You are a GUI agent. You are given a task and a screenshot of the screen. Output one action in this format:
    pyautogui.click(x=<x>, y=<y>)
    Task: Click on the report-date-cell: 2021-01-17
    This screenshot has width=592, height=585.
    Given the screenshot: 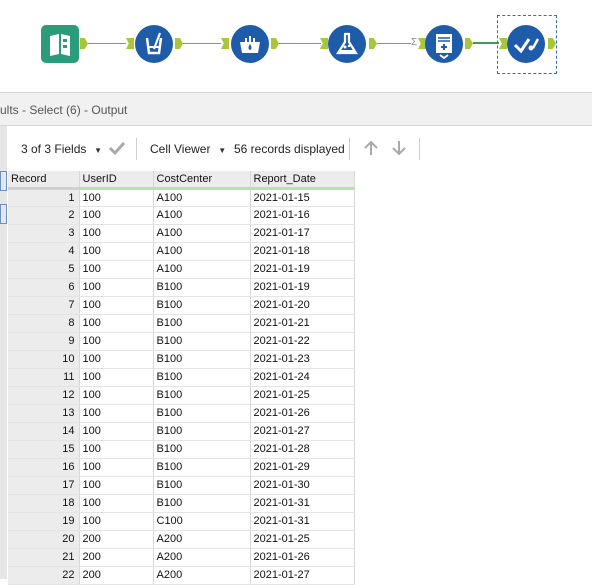 What is the action you would take?
    pyautogui.click(x=302, y=233)
    